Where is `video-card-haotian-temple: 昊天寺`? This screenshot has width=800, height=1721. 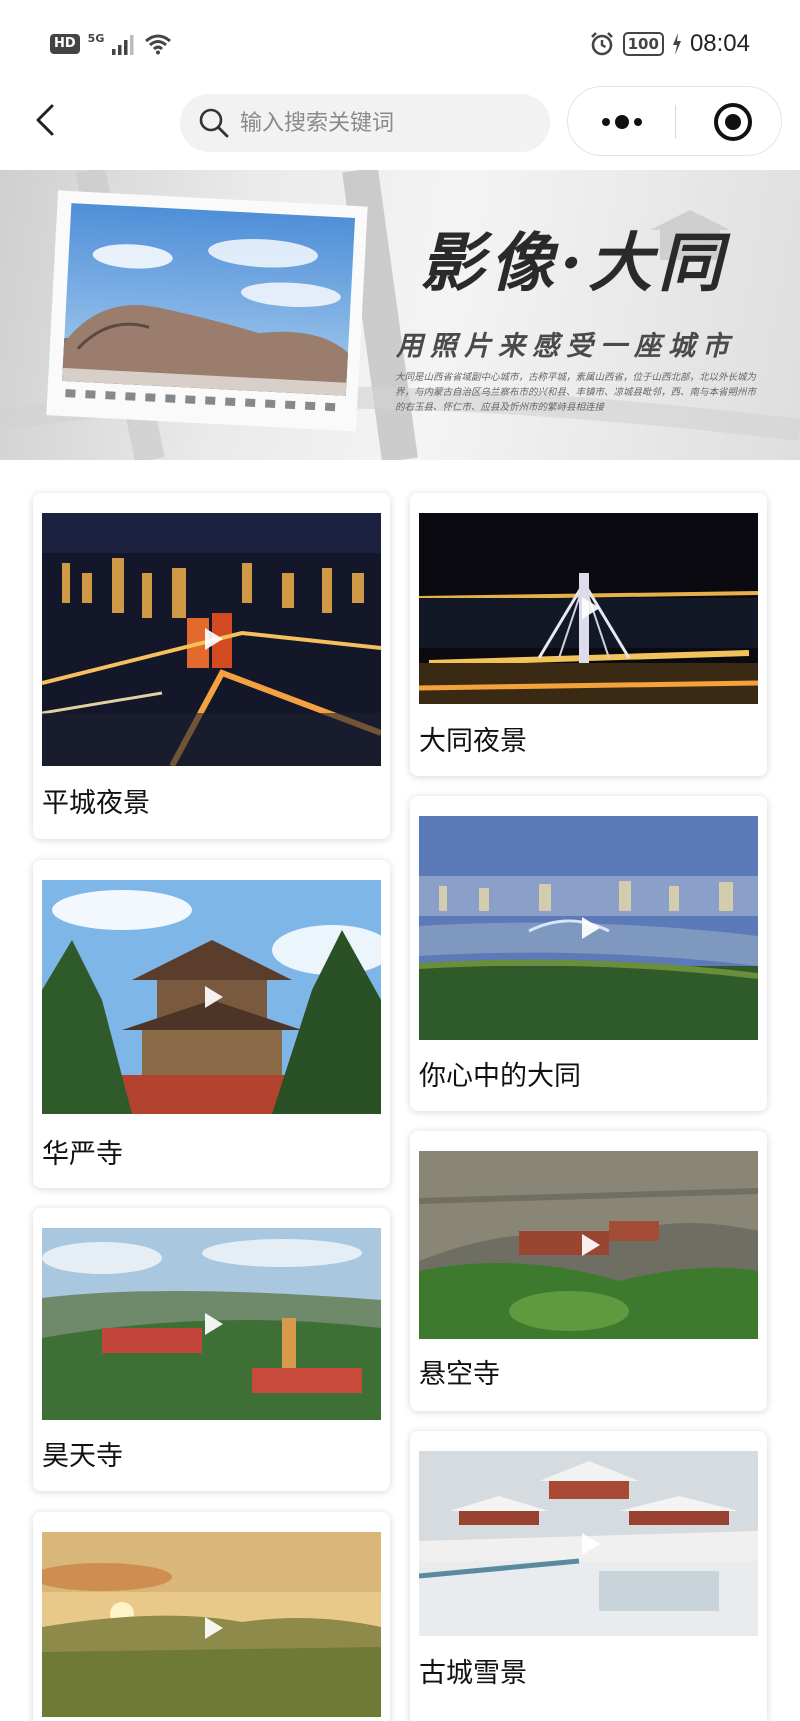 video-card-haotian-temple: 昊天寺 is located at coordinates (211, 1349).